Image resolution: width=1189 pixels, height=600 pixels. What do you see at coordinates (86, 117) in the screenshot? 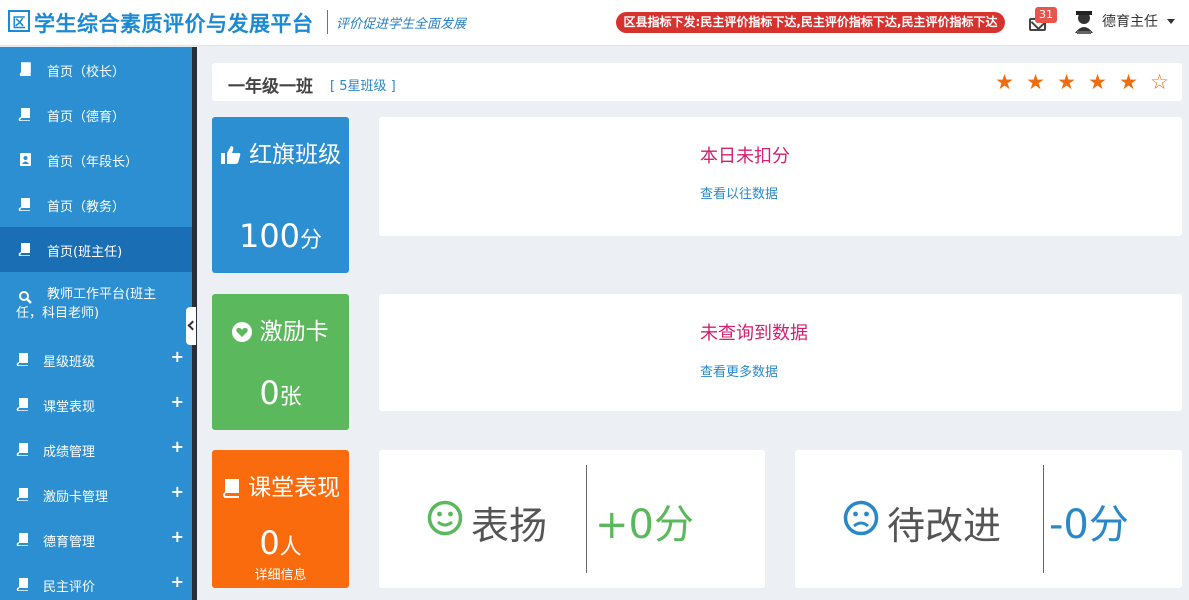
I see `sidebar-item-label: 首页（德育）` at bounding box center [86, 117].